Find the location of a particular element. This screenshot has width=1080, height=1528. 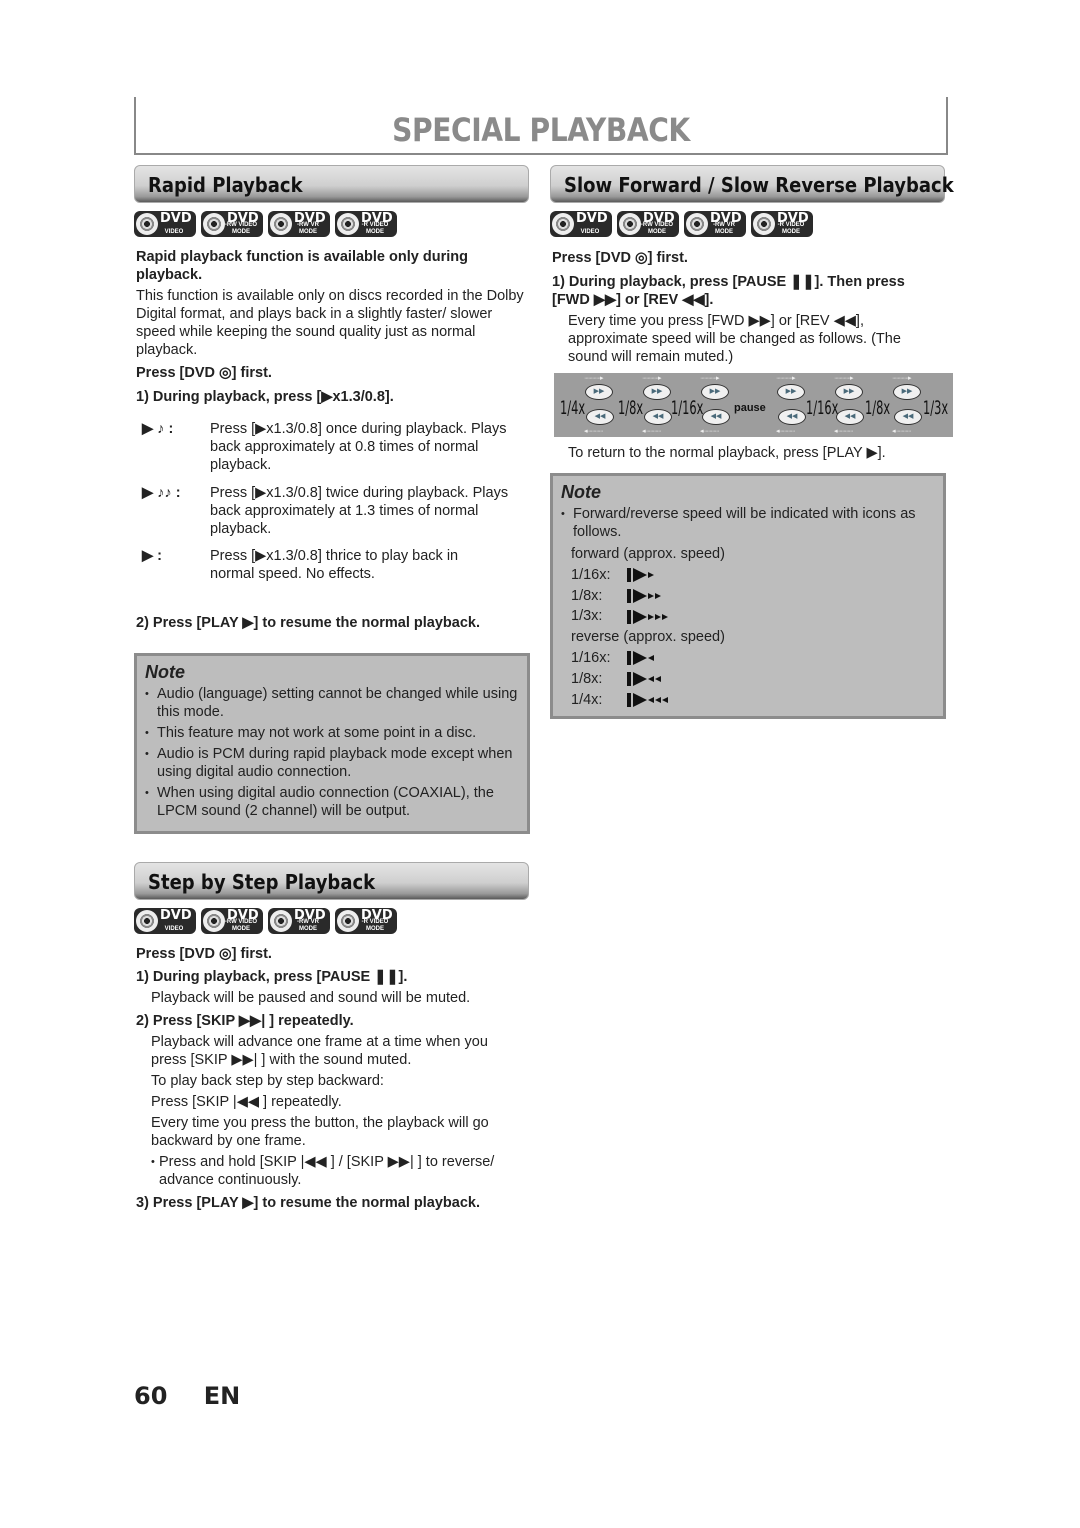

forward-row: 1/8x: is located at coordinates (757, 596).